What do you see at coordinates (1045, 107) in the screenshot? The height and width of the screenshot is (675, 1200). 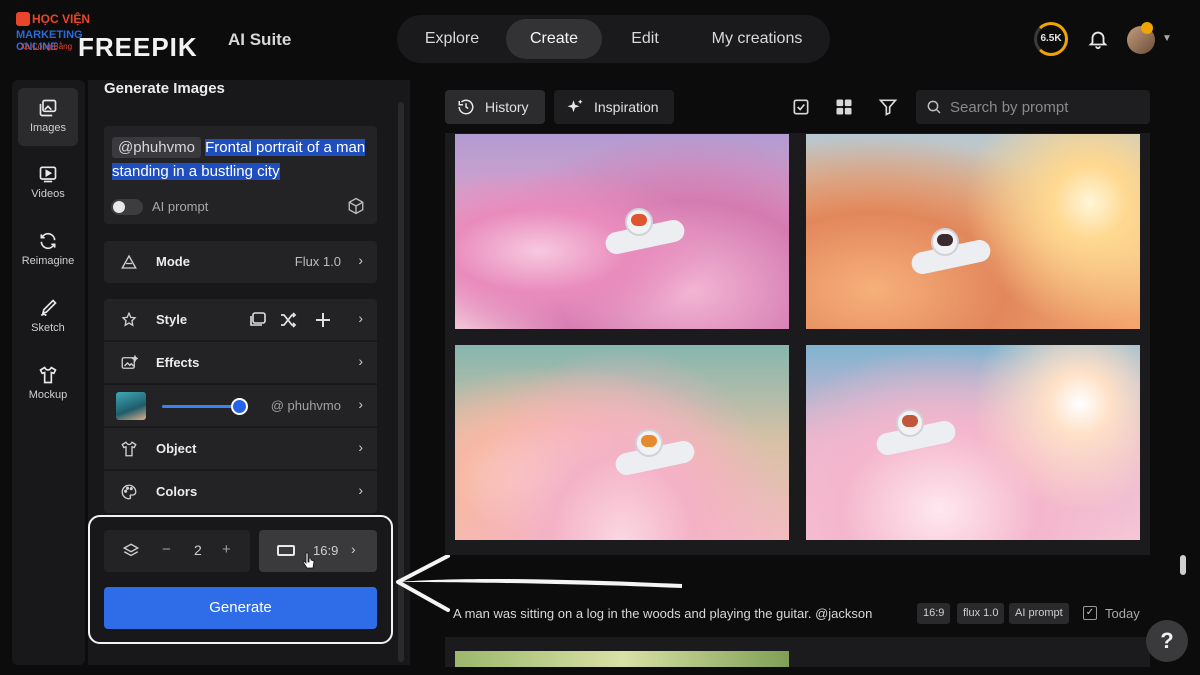 I see `search-input` at bounding box center [1045, 107].